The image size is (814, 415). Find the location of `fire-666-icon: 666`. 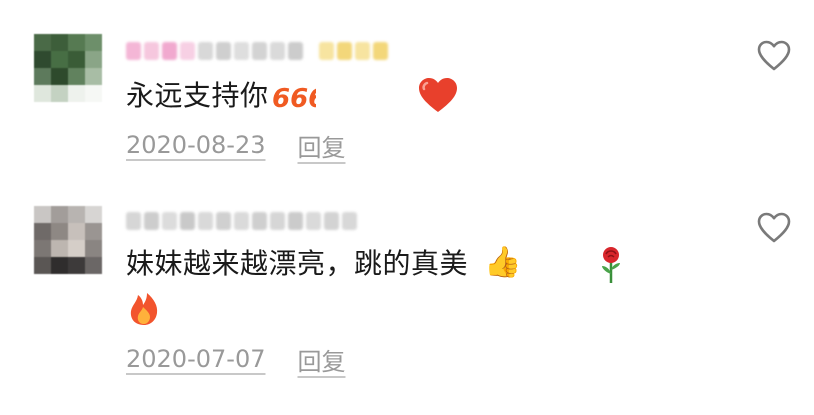

fire-666-icon: 666 is located at coordinates (294, 98).